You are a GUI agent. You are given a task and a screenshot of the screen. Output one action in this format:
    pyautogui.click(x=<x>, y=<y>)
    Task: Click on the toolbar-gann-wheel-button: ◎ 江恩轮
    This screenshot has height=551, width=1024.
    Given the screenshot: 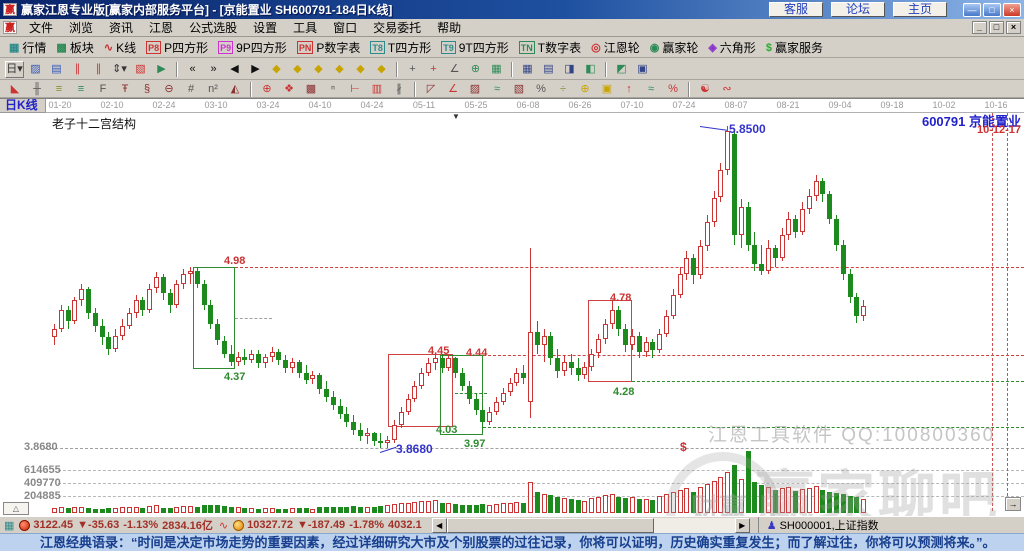 What is the action you would take?
    pyautogui.click(x=615, y=47)
    